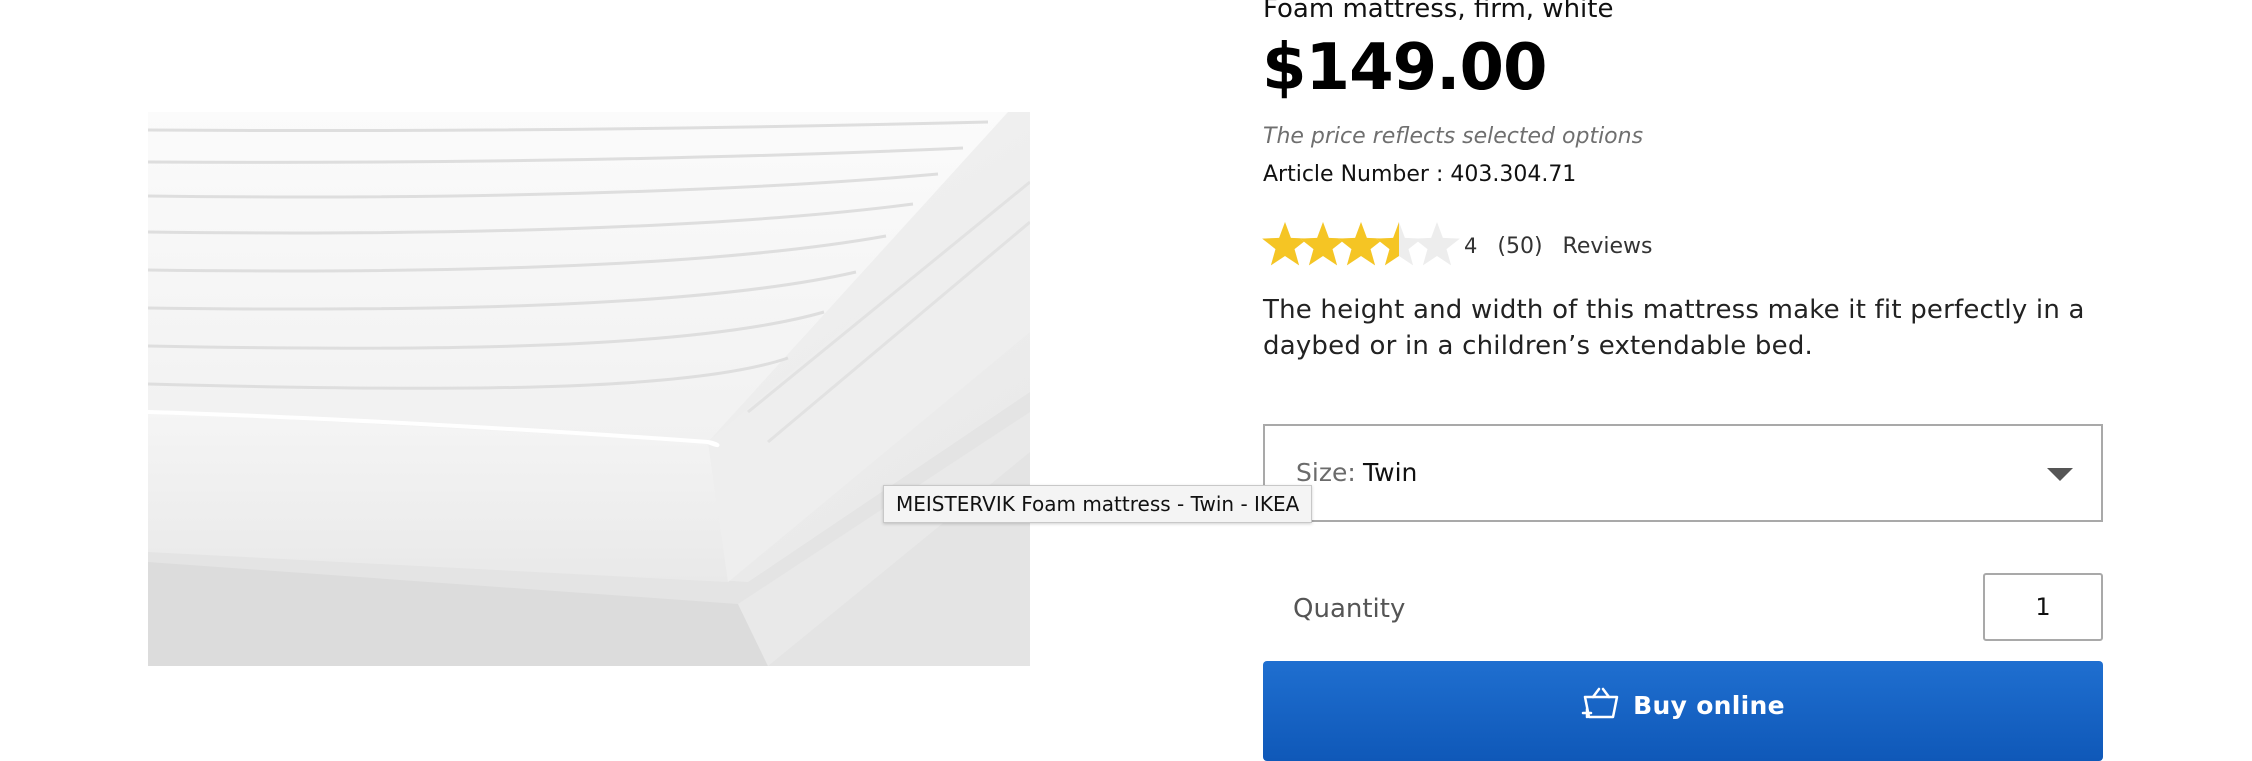  Describe the element at coordinates (1608, 246) in the screenshot. I see `reviews-link: Reviews` at that location.